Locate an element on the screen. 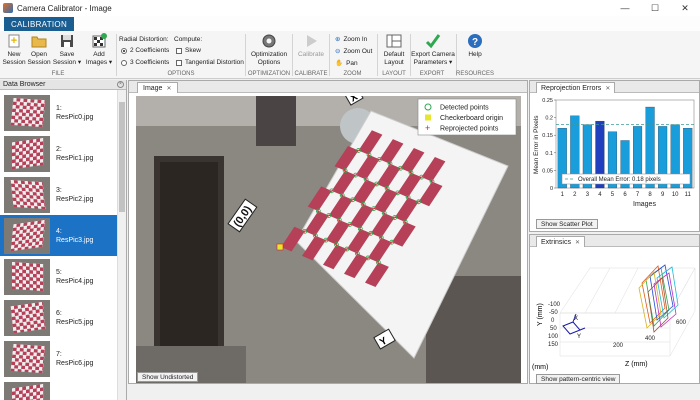 Image resolution: width=700 pixels, height=400 pixels. list-item: 2: ResPic1.jpg is located at coordinates (59, 153).